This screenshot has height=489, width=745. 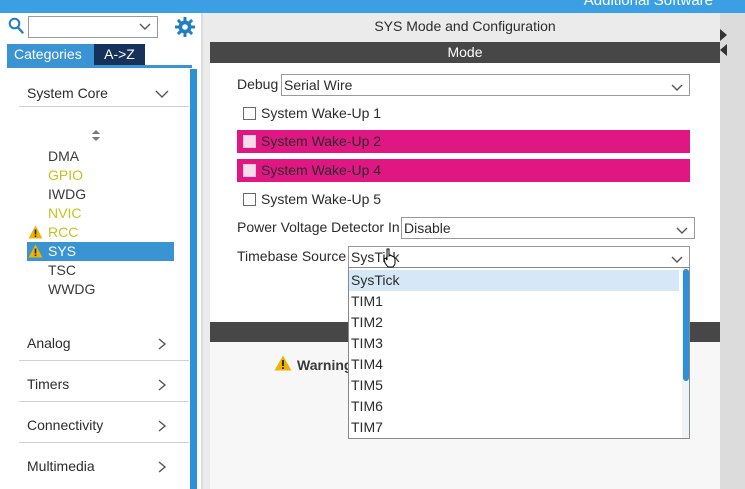 What do you see at coordinates (514, 385) in the screenshot?
I see `dropdown-option-tim5: TIM5` at bounding box center [514, 385].